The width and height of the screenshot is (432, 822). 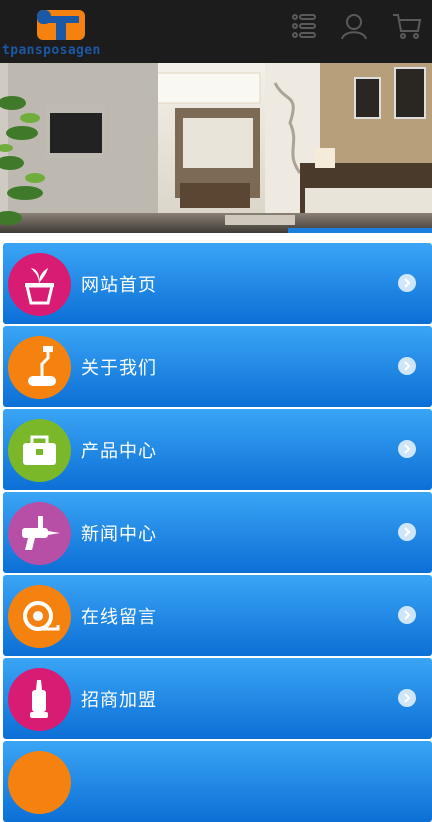 I want to click on menu-item-label: 新闻中心, so click(x=119, y=534).